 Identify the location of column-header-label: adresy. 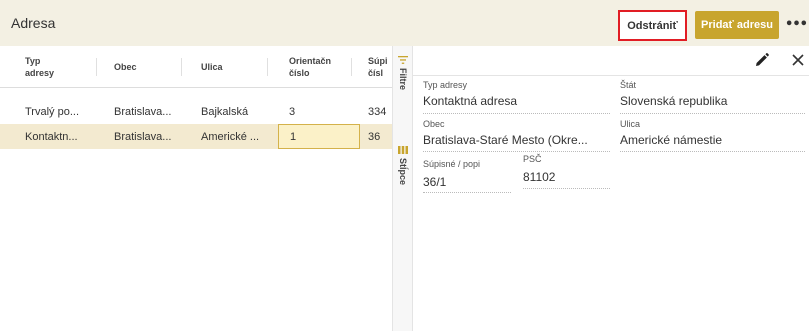
(40, 73).